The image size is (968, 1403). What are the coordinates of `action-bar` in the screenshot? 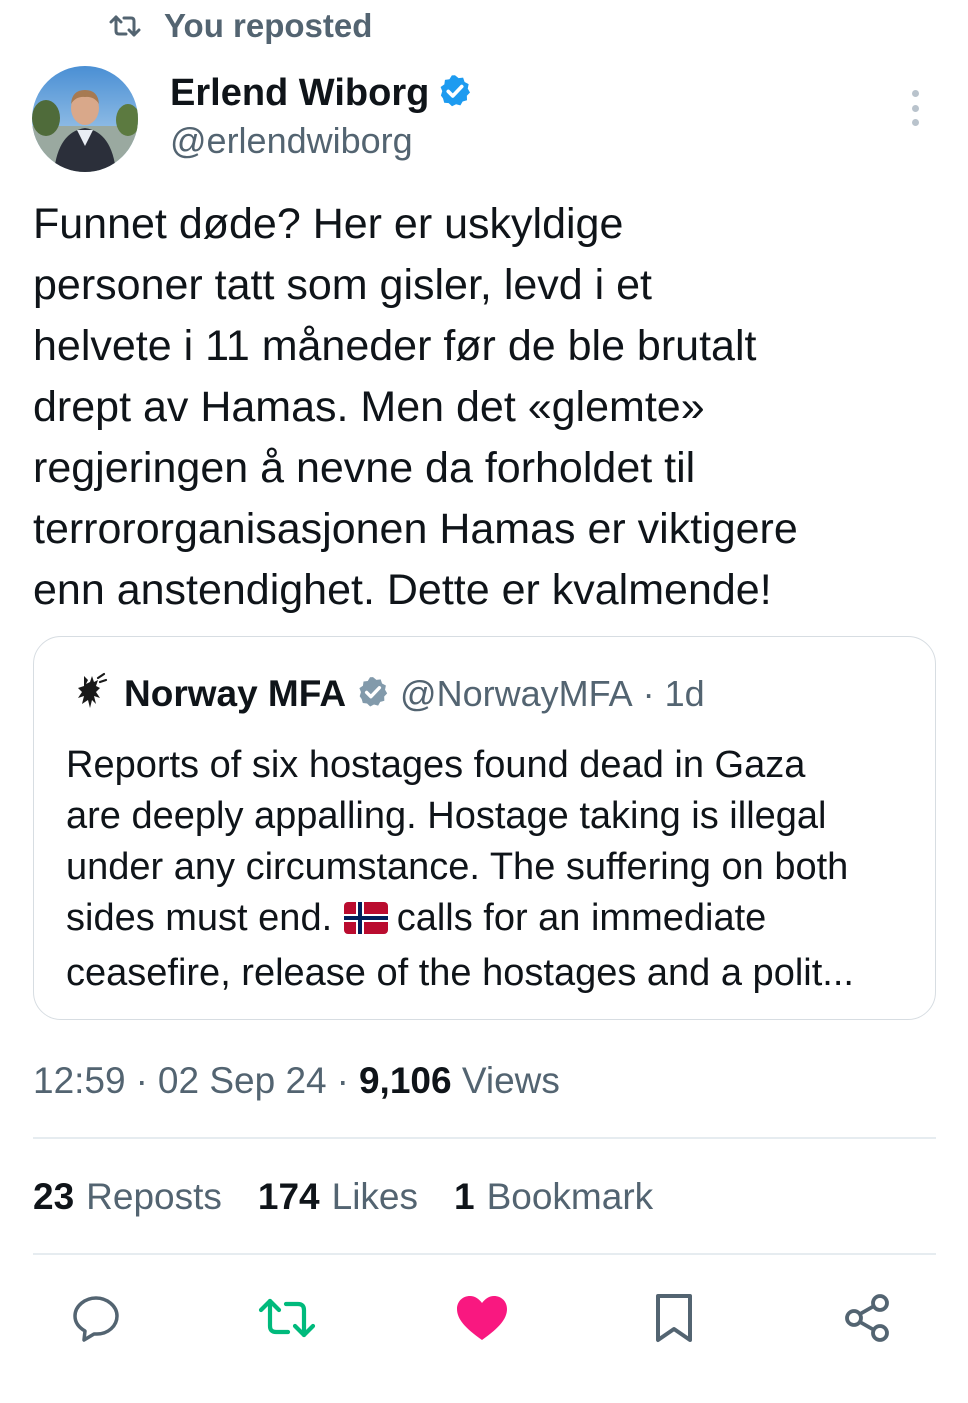 It's located at (484, 1320).